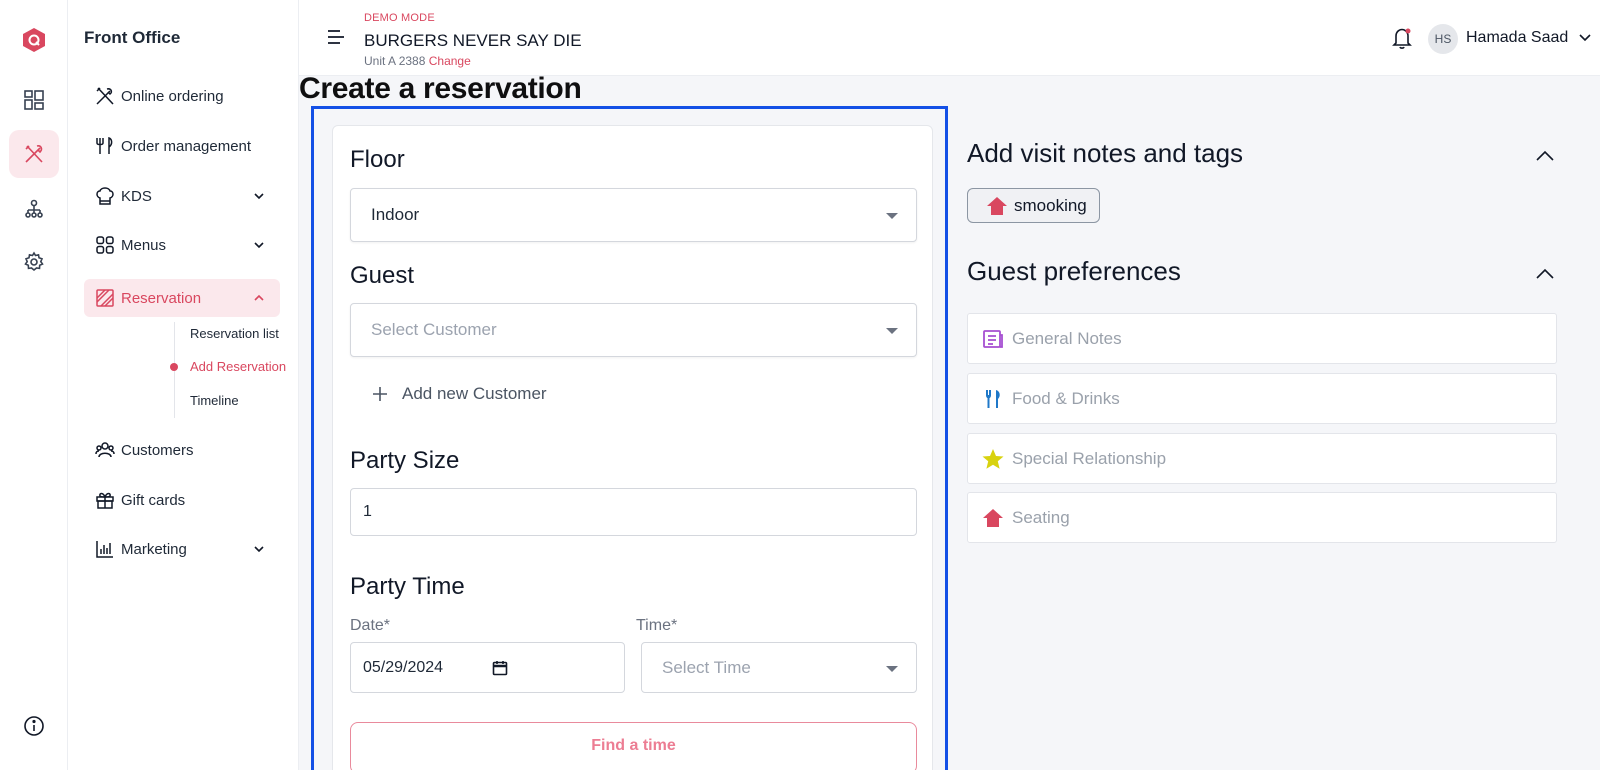  I want to click on sidebar-item-reservation: Reservation, so click(182, 298).